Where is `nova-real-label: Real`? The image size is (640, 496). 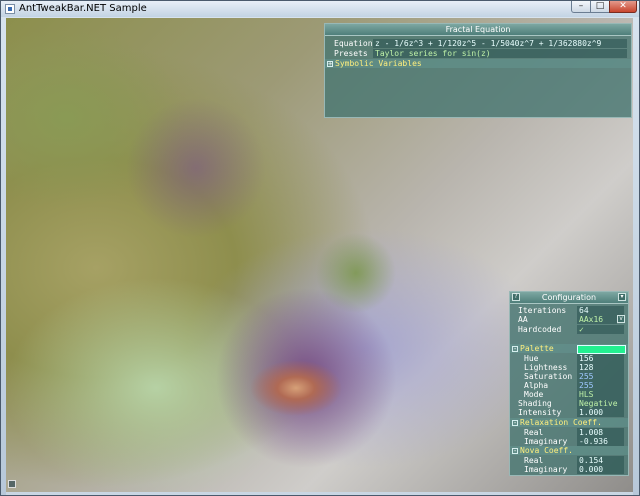
nova-real-label: Real is located at coordinates (534, 460).